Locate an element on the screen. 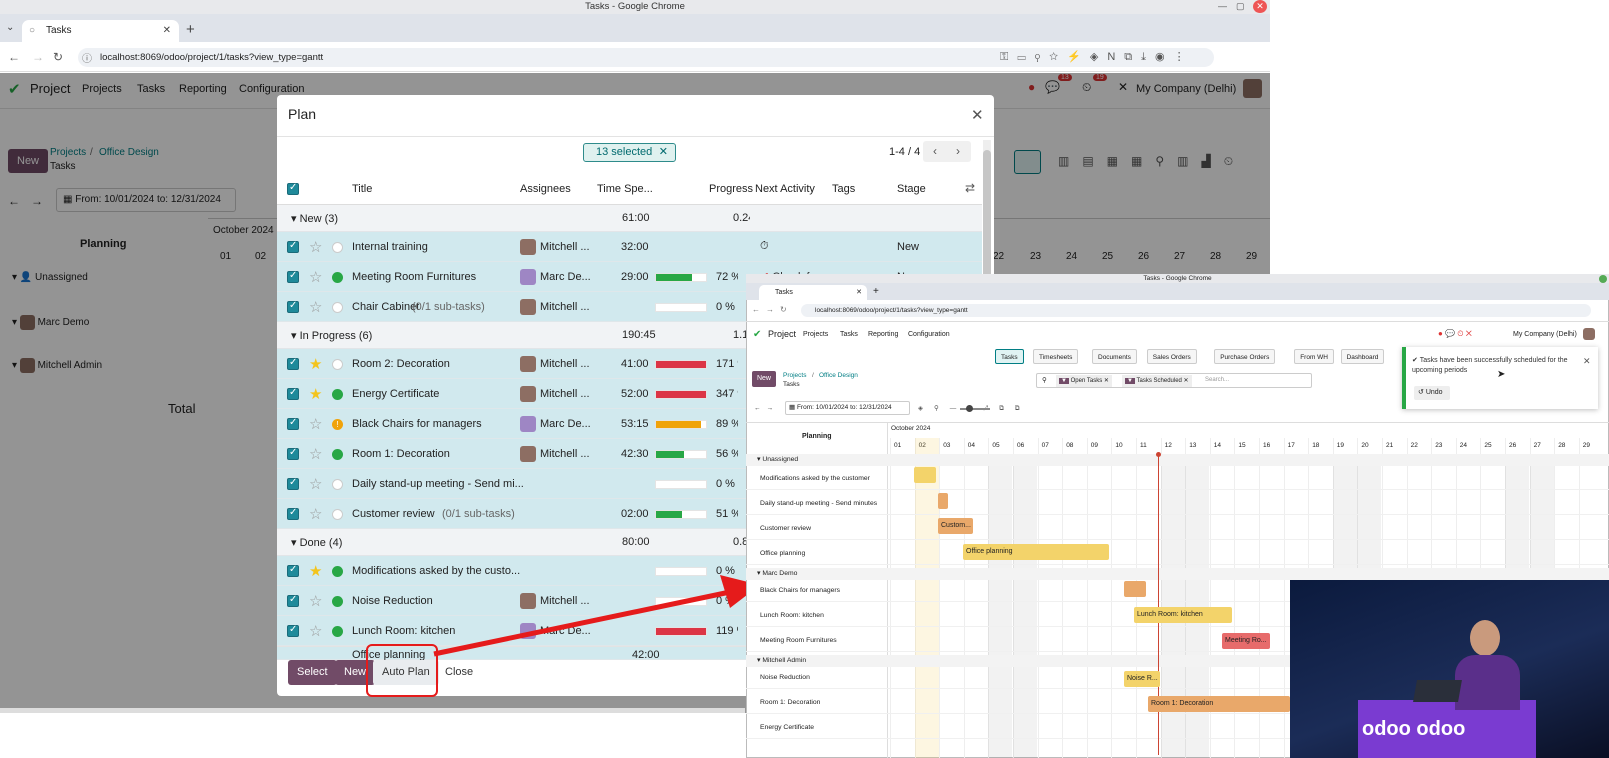 This screenshot has width=1609, height=758. group-label: ▾ In Progress (6) is located at coordinates (331, 335).